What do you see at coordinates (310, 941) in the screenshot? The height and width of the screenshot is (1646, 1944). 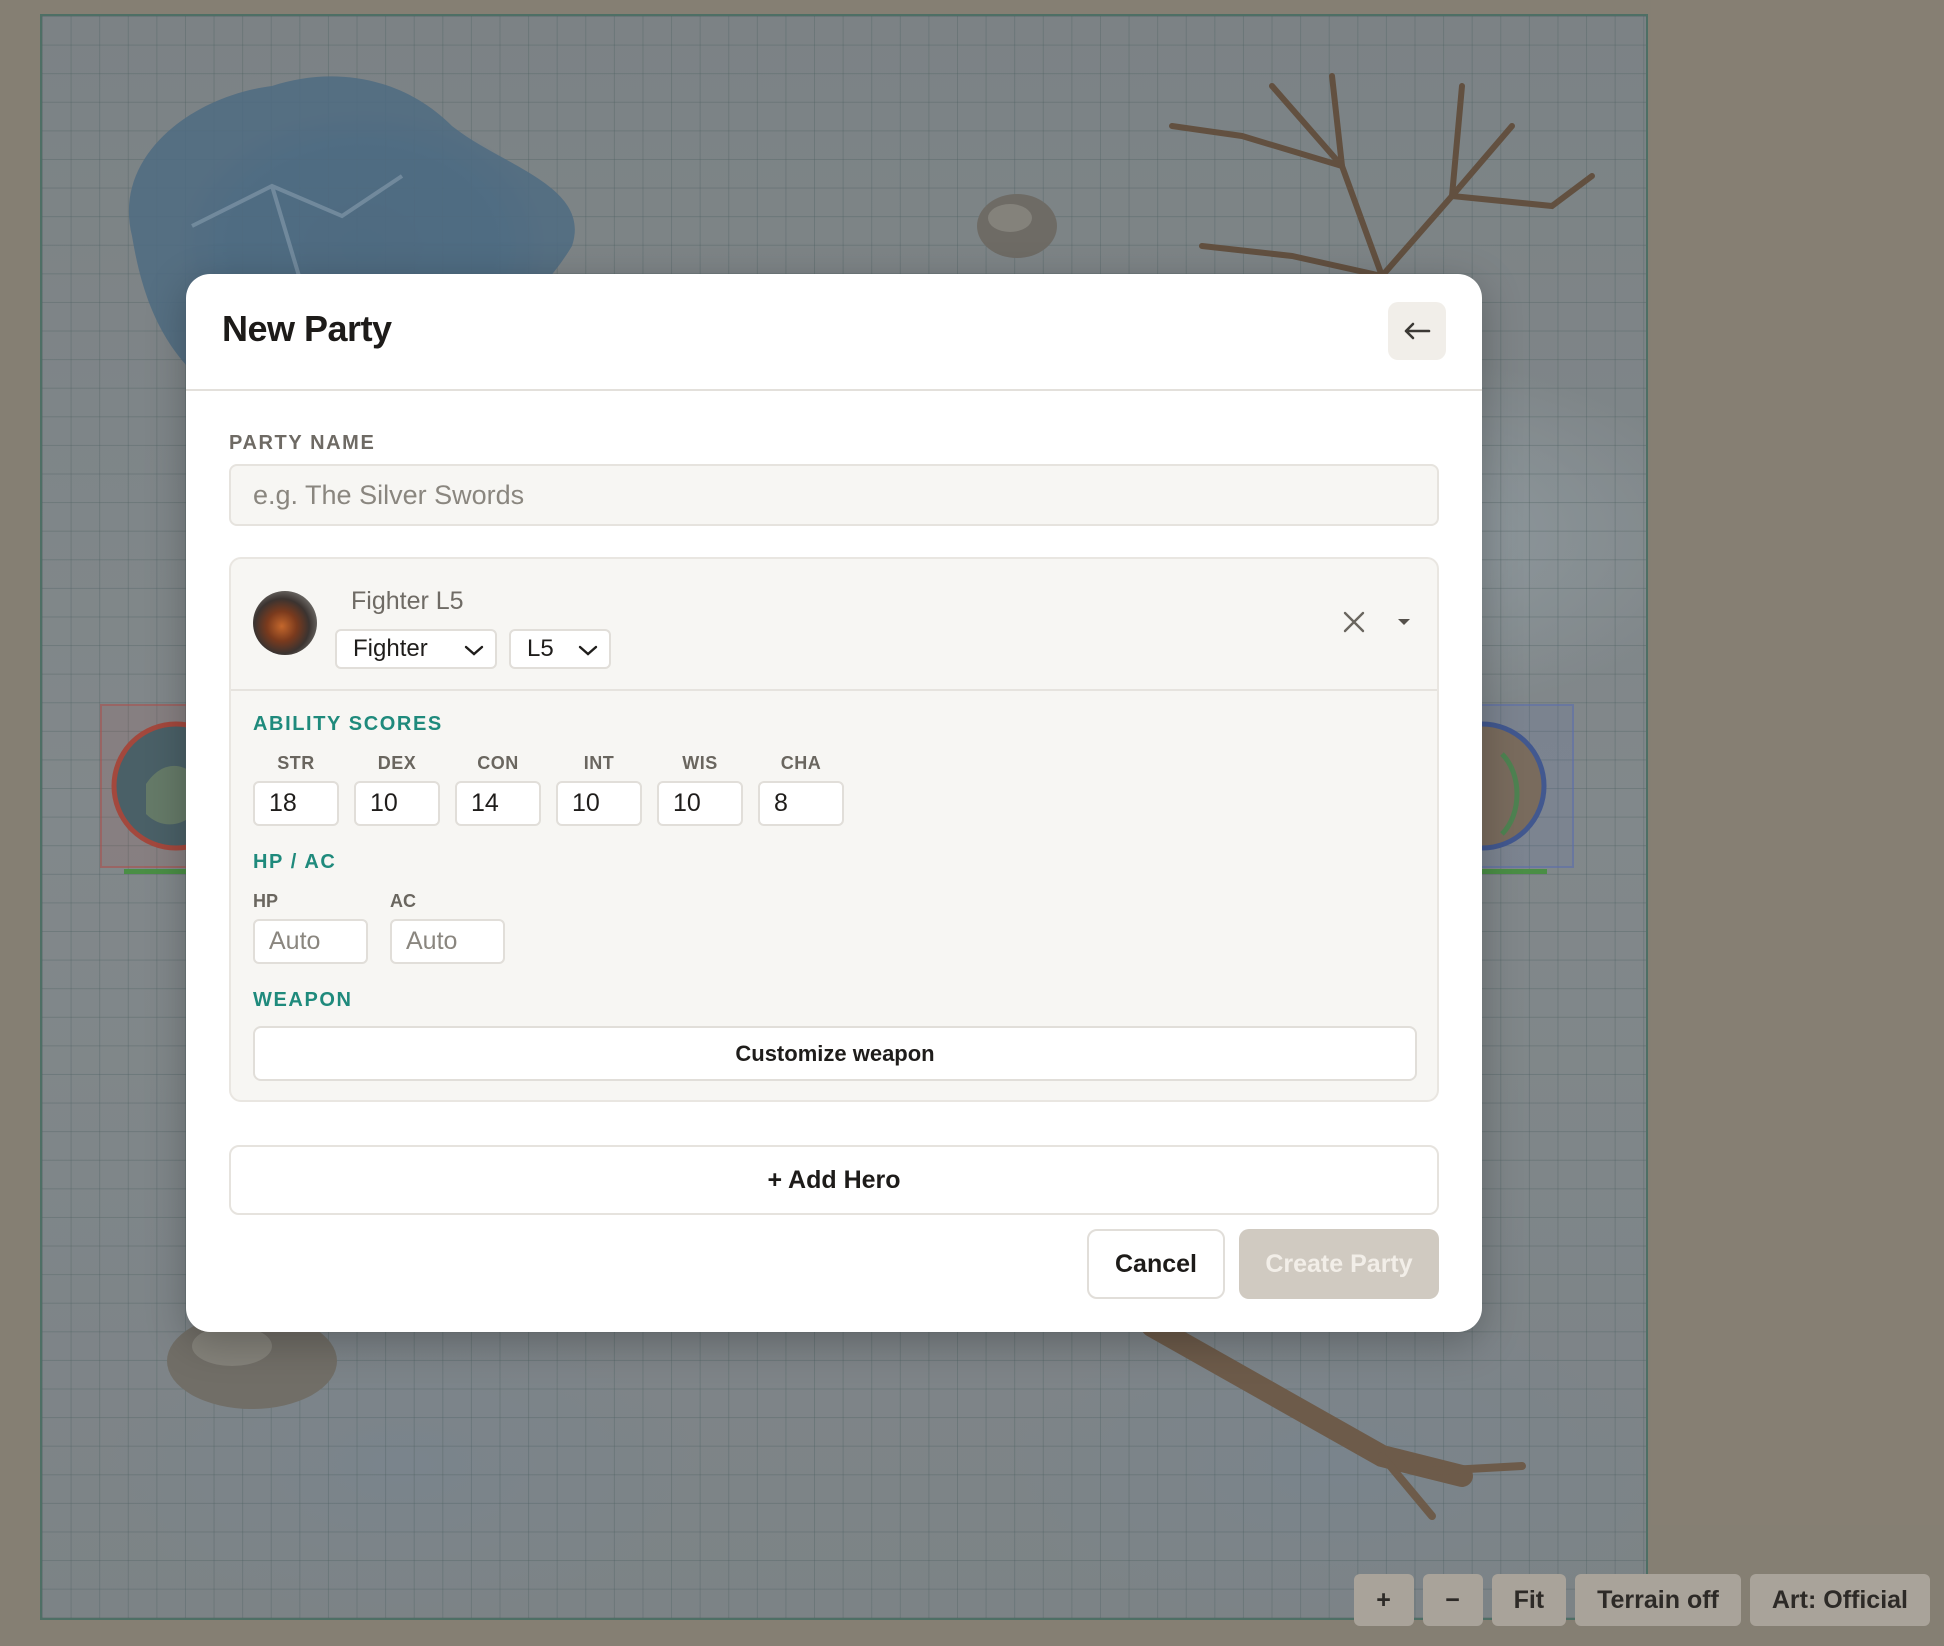 I see `hp-input: Auto` at bounding box center [310, 941].